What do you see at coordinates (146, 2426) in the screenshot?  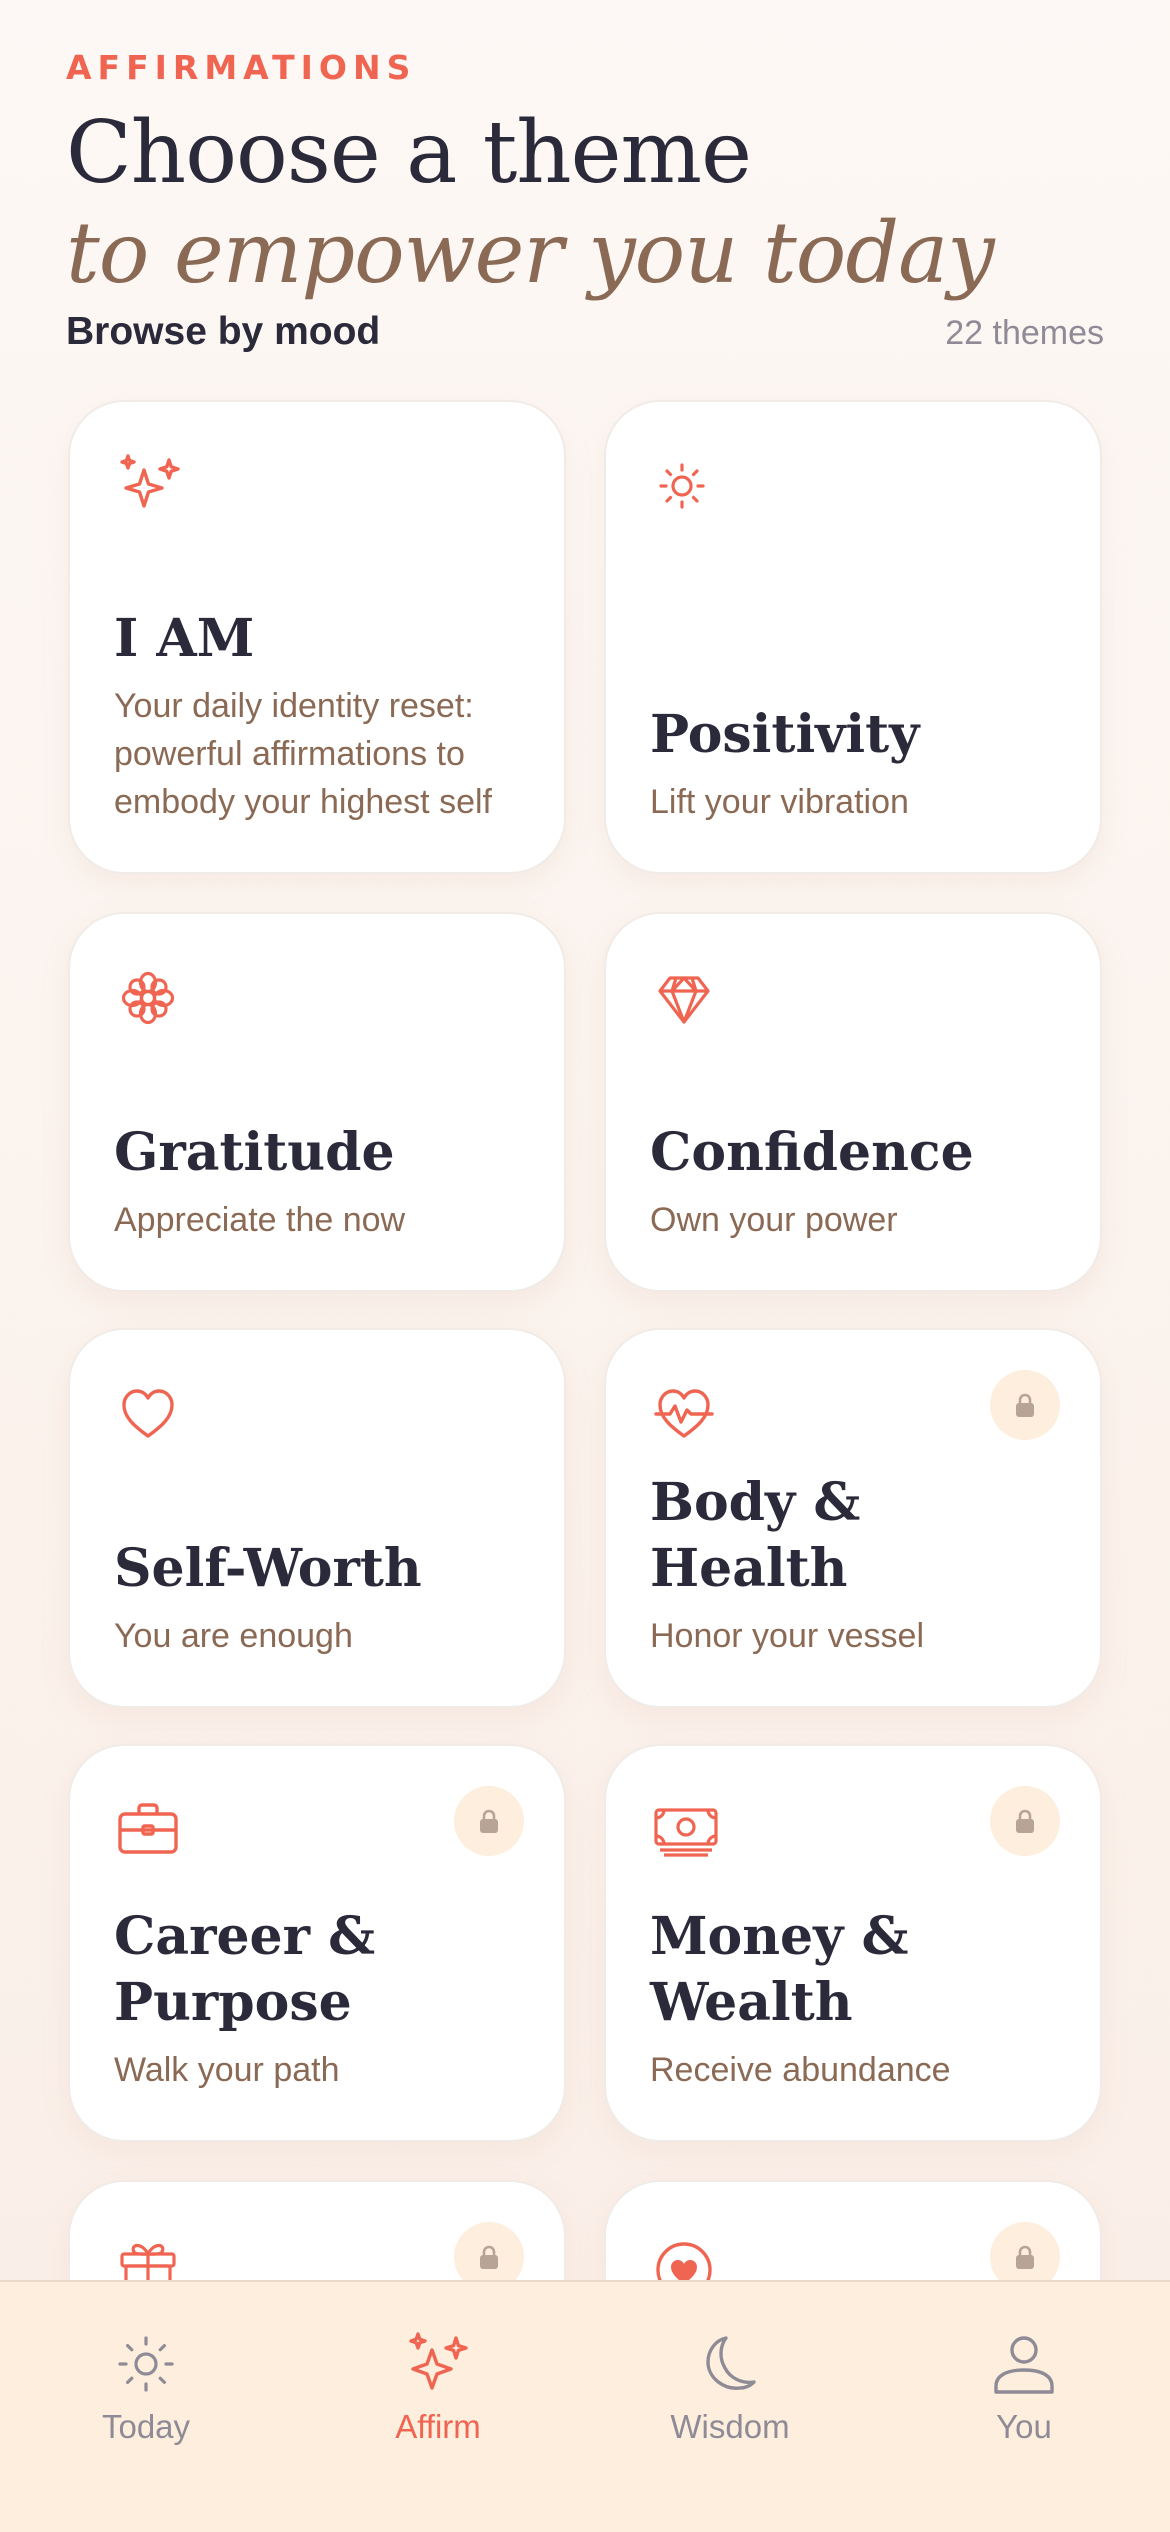 I see `tab-label: Today` at bounding box center [146, 2426].